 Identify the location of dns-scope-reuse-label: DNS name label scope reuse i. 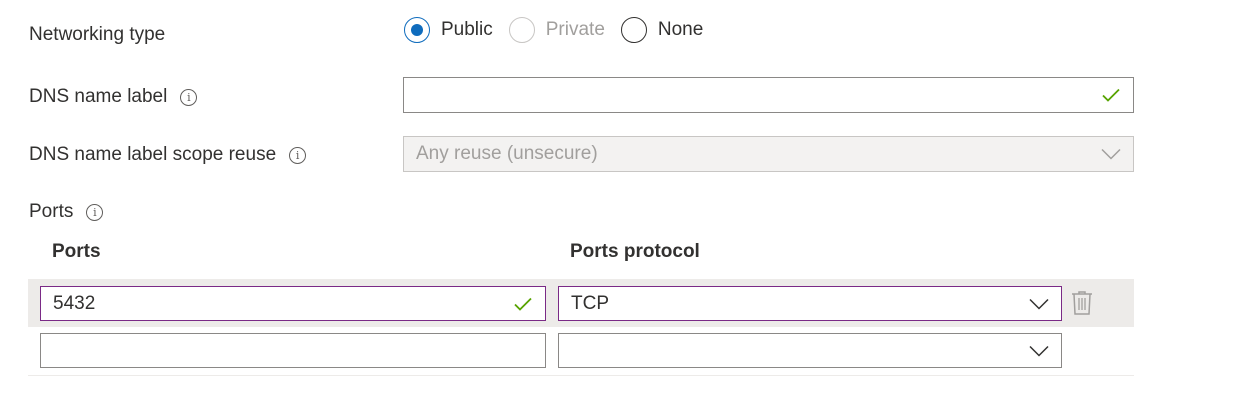
(168, 155).